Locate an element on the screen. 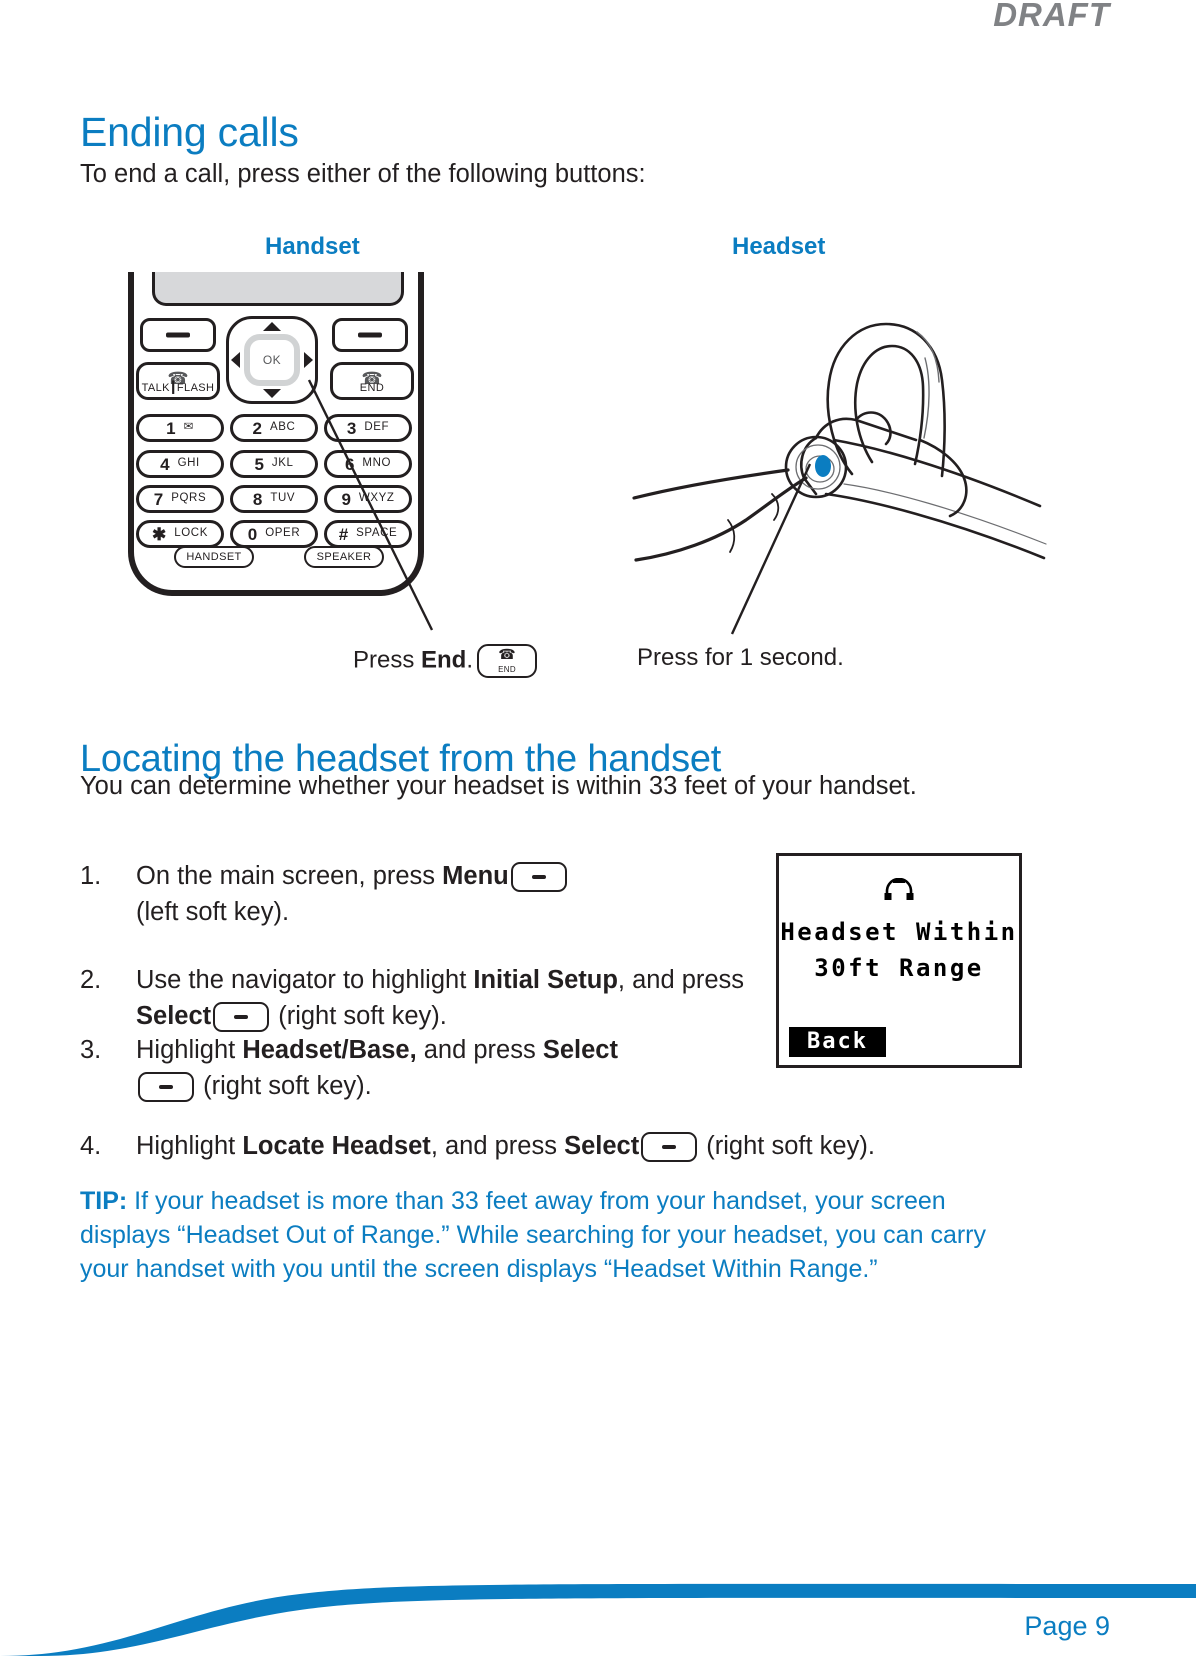 This screenshot has height=1656, width=1196. key-alpha-label: GHI is located at coordinates (188, 463).